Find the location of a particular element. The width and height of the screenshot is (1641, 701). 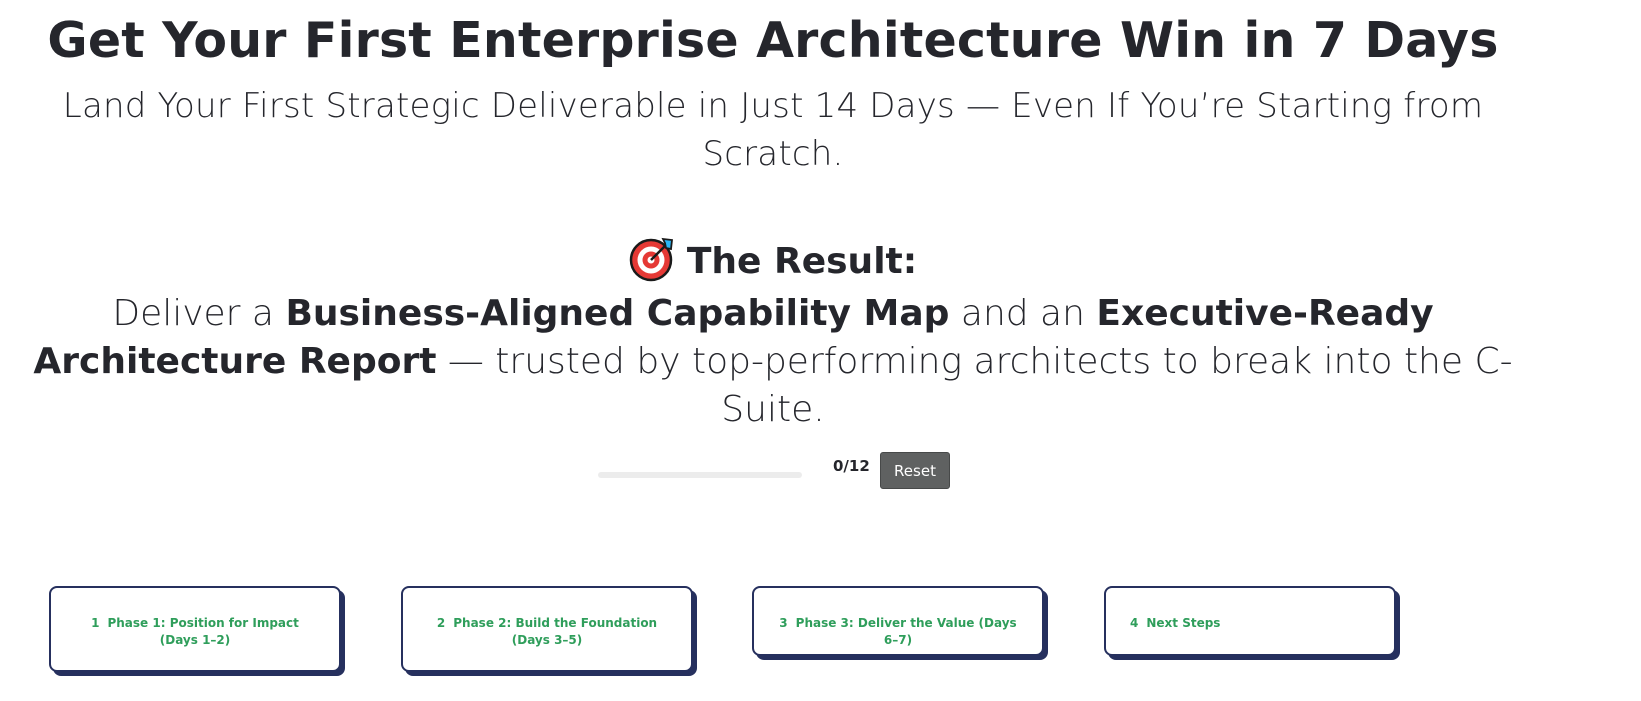

phase-card-label: 1 Phase 1: Position for Impact (Days 1–2) is located at coordinates (195, 632).